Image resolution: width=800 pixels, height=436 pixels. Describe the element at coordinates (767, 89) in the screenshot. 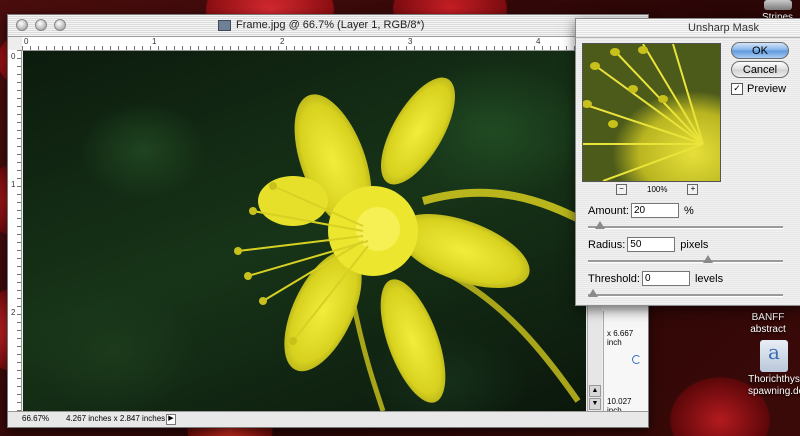

I see `preview-checkbox-label: Preview` at that location.